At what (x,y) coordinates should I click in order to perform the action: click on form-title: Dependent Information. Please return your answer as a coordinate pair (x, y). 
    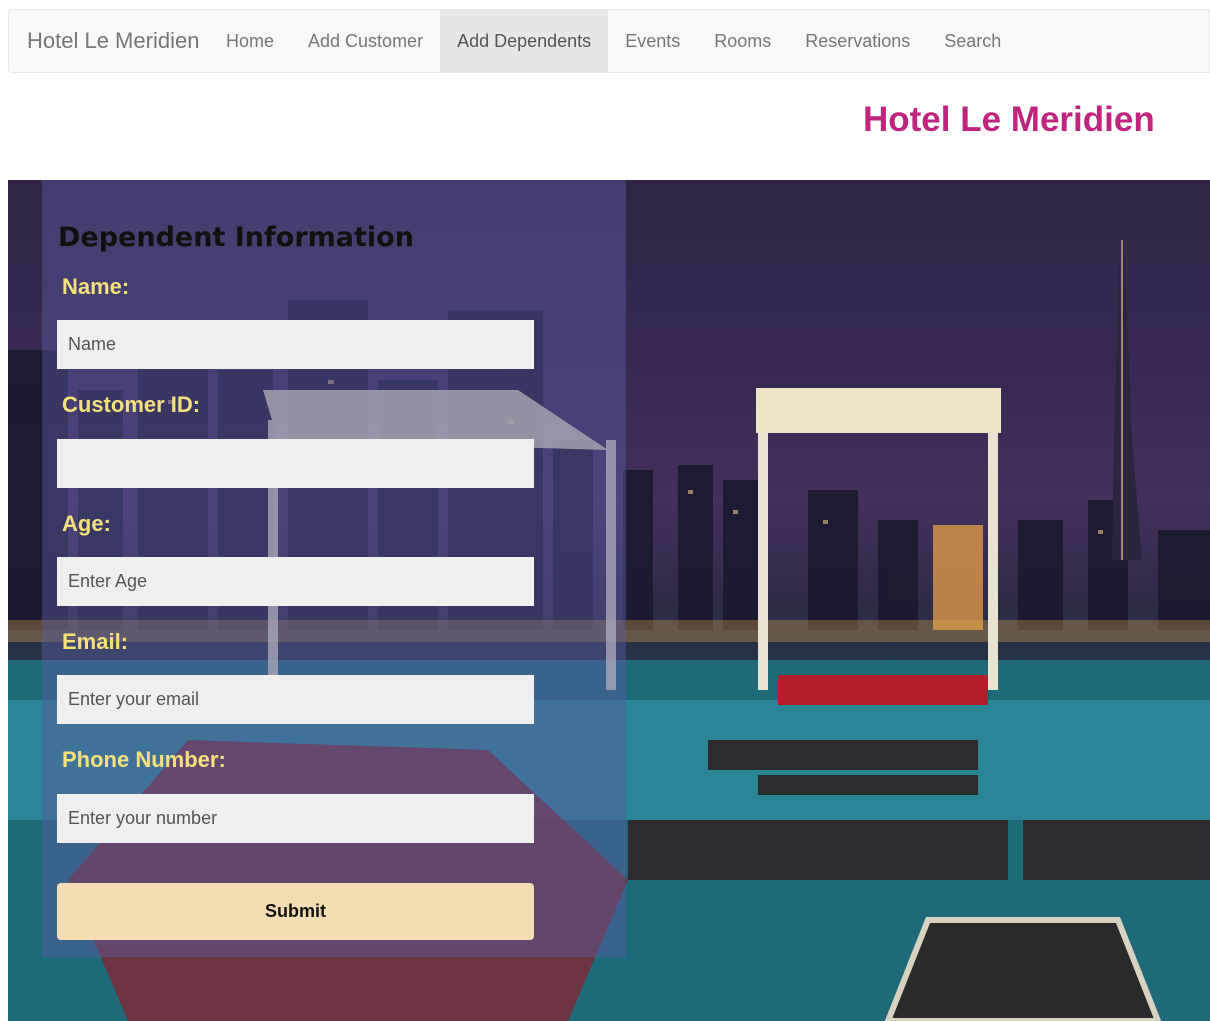
    Looking at the image, I should click on (236, 237).